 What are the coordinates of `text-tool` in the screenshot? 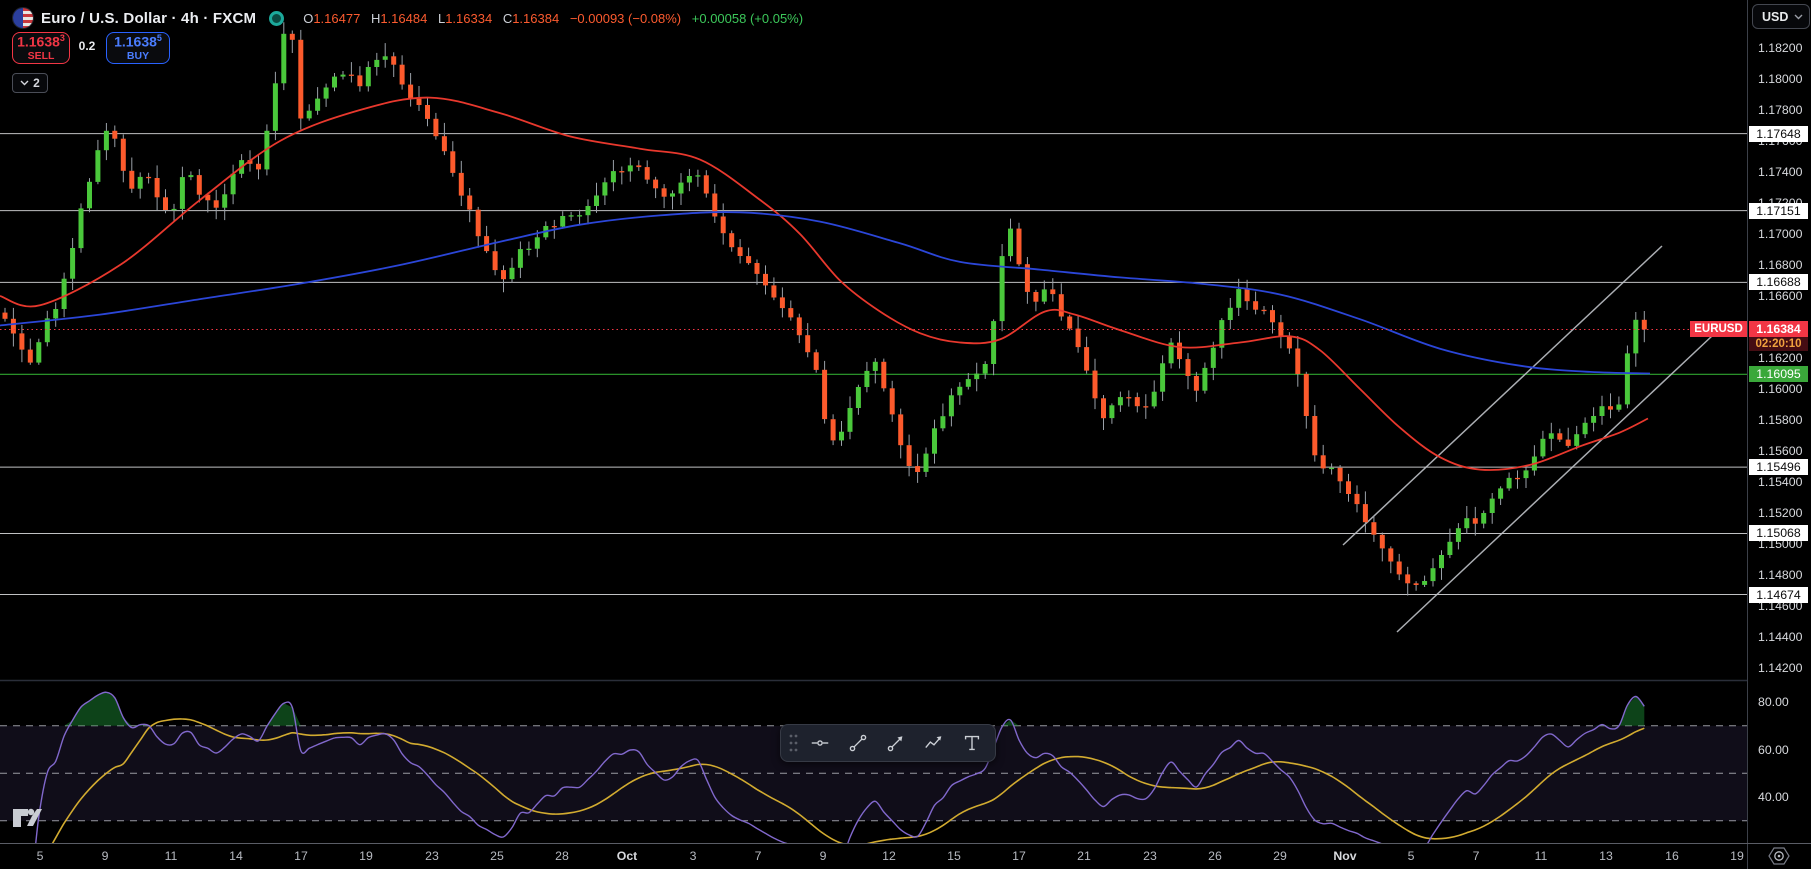 It's located at (972, 743).